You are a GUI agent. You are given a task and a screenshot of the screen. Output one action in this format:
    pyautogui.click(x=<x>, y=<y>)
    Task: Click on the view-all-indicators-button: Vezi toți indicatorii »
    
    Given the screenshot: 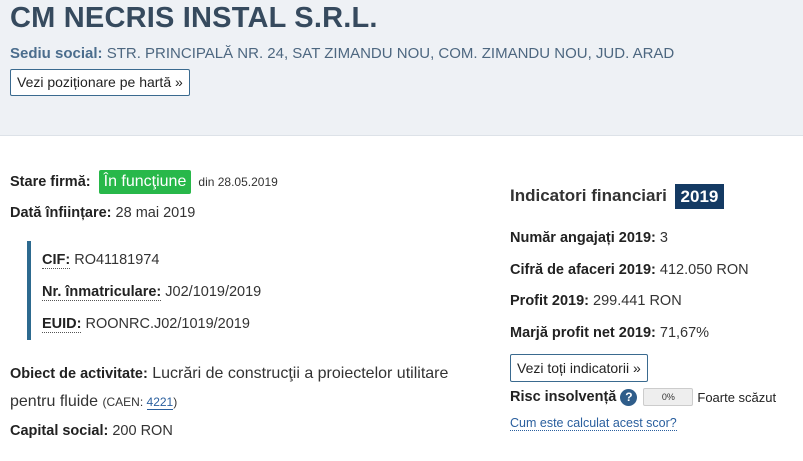 What is the action you would take?
    pyautogui.click(x=579, y=368)
    